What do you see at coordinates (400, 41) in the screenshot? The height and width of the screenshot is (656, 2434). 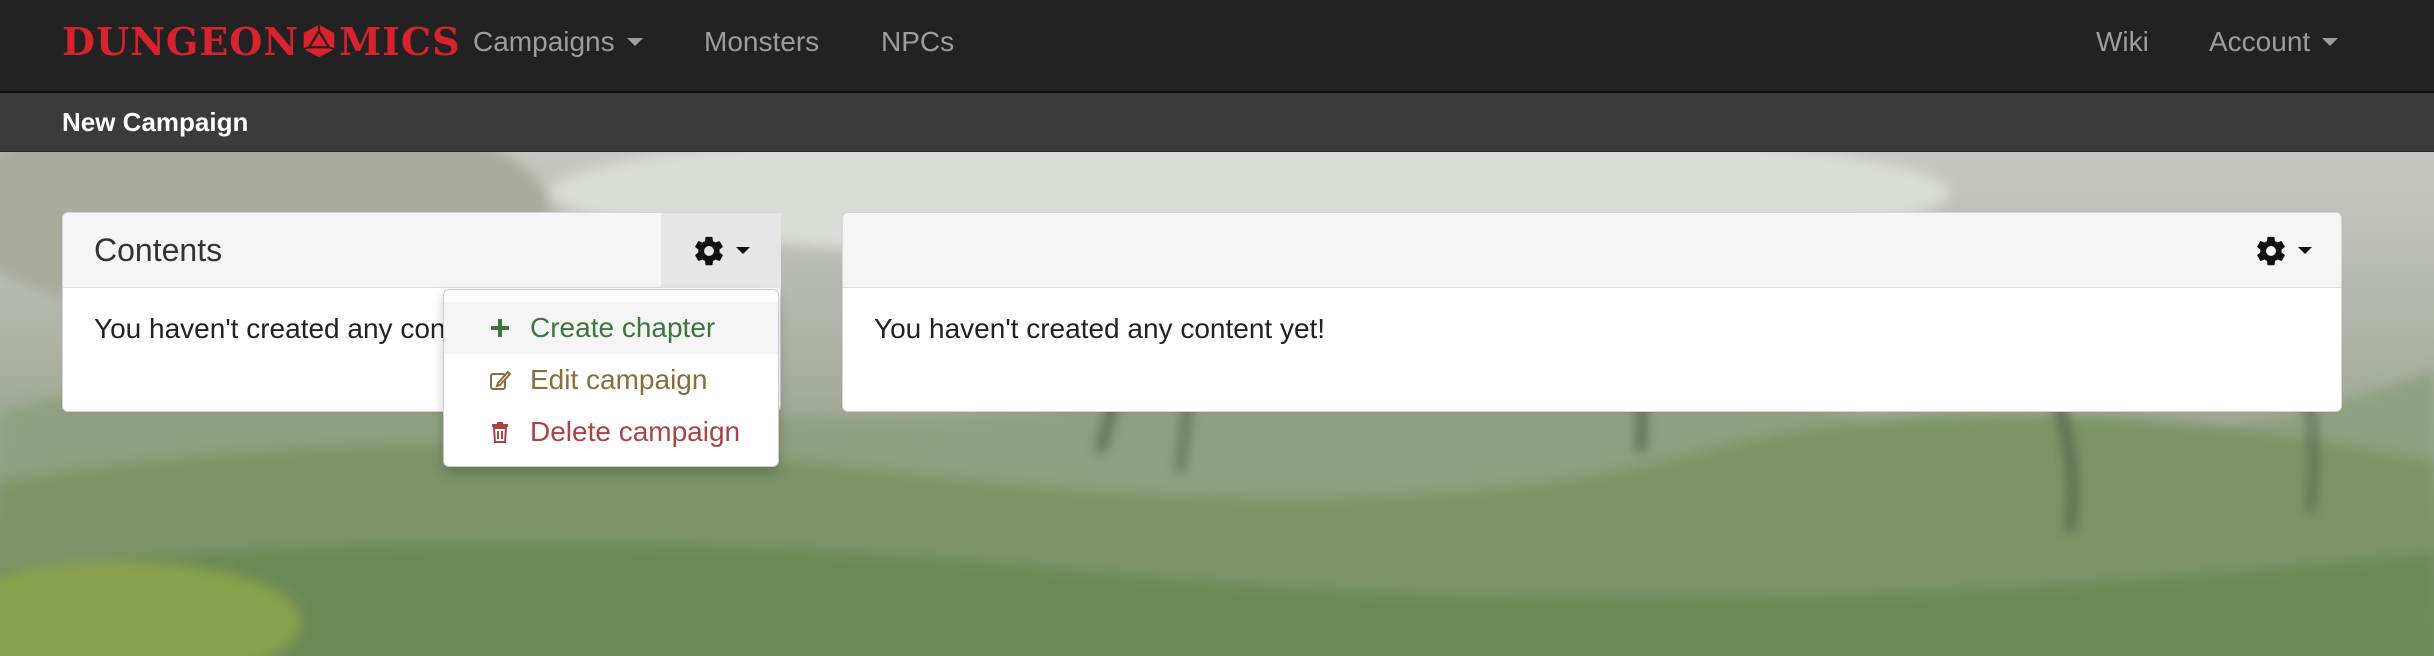 I see `brand-text-right: MICS` at bounding box center [400, 41].